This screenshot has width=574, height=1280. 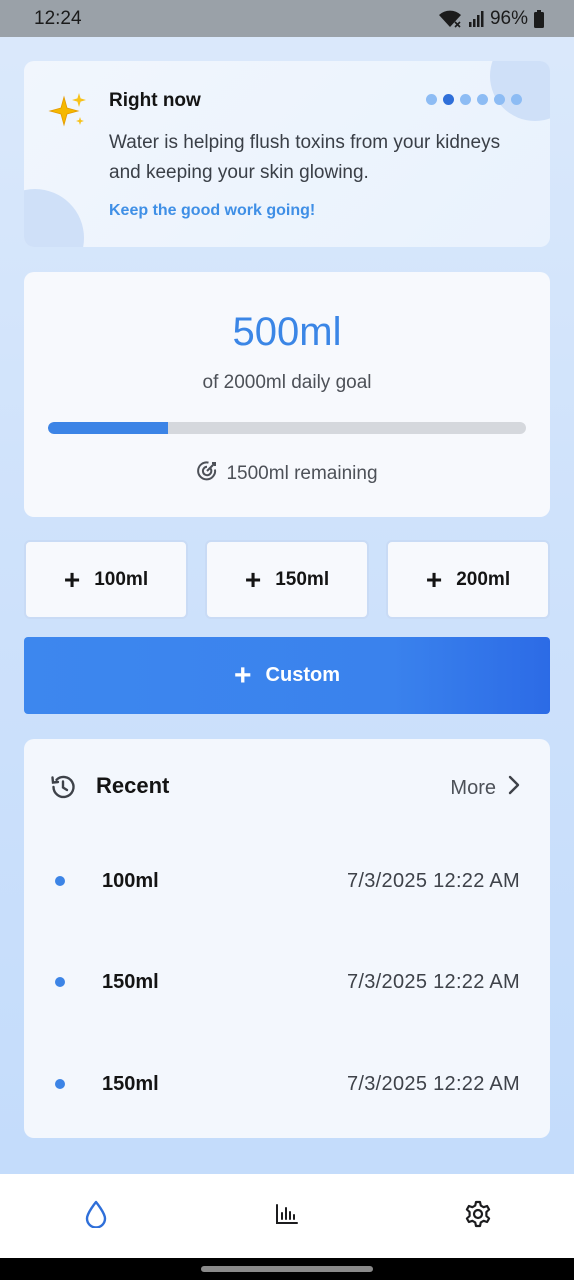 I want to click on add-200ml-button: + 200ml, so click(x=468, y=579).